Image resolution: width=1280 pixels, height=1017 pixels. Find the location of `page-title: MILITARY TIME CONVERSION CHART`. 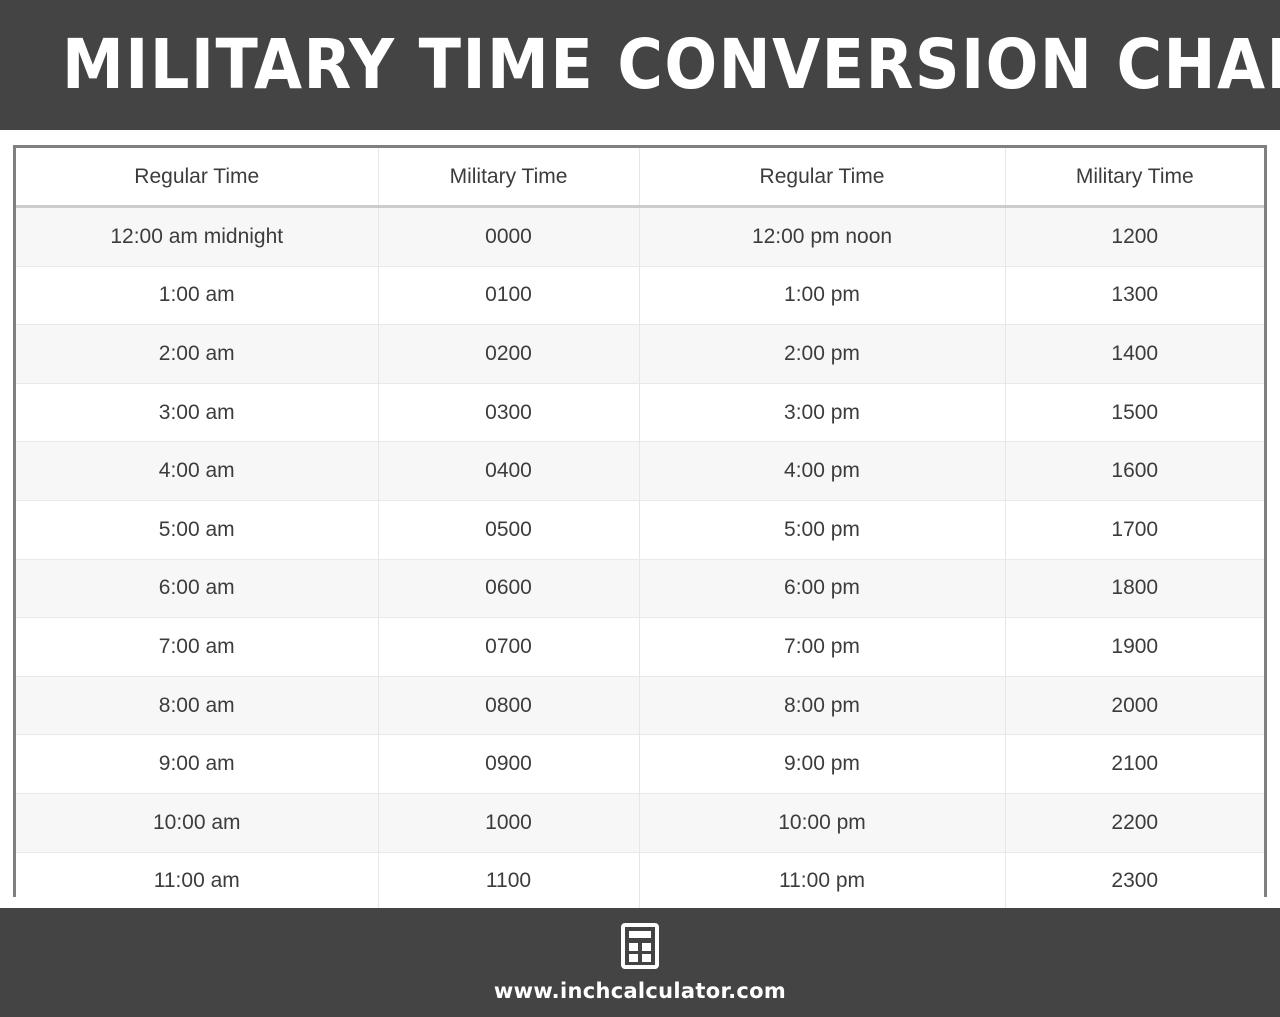

page-title: MILITARY TIME CONVERSION CHART is located at coordinates (671, 64).